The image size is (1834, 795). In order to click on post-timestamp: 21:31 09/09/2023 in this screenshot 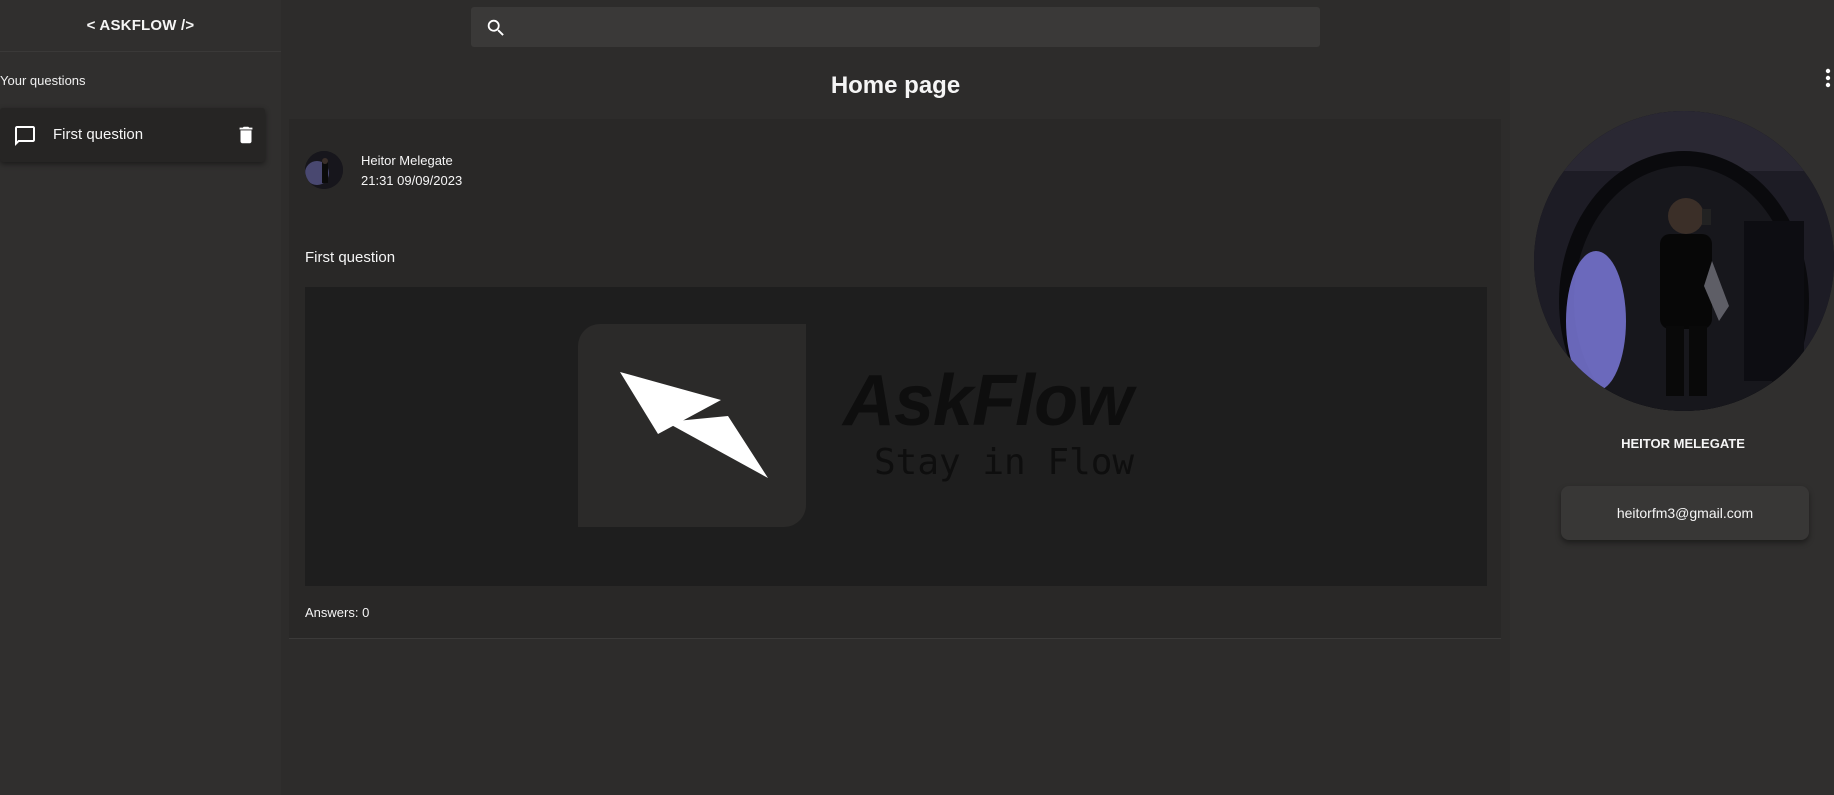, I will do `click(412, 180)`.